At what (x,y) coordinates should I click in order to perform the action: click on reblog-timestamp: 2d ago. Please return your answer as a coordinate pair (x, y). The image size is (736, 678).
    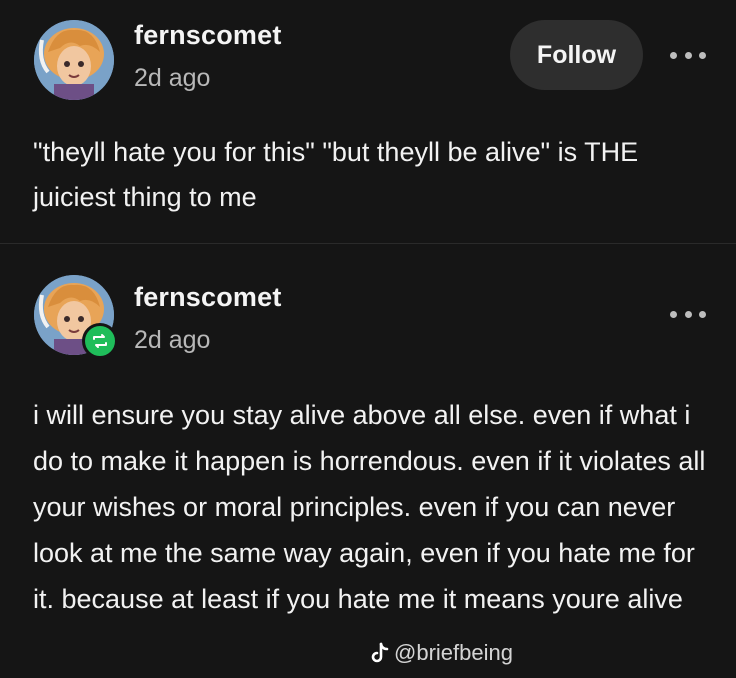
    Looking at the image, I should click on (172, 340).